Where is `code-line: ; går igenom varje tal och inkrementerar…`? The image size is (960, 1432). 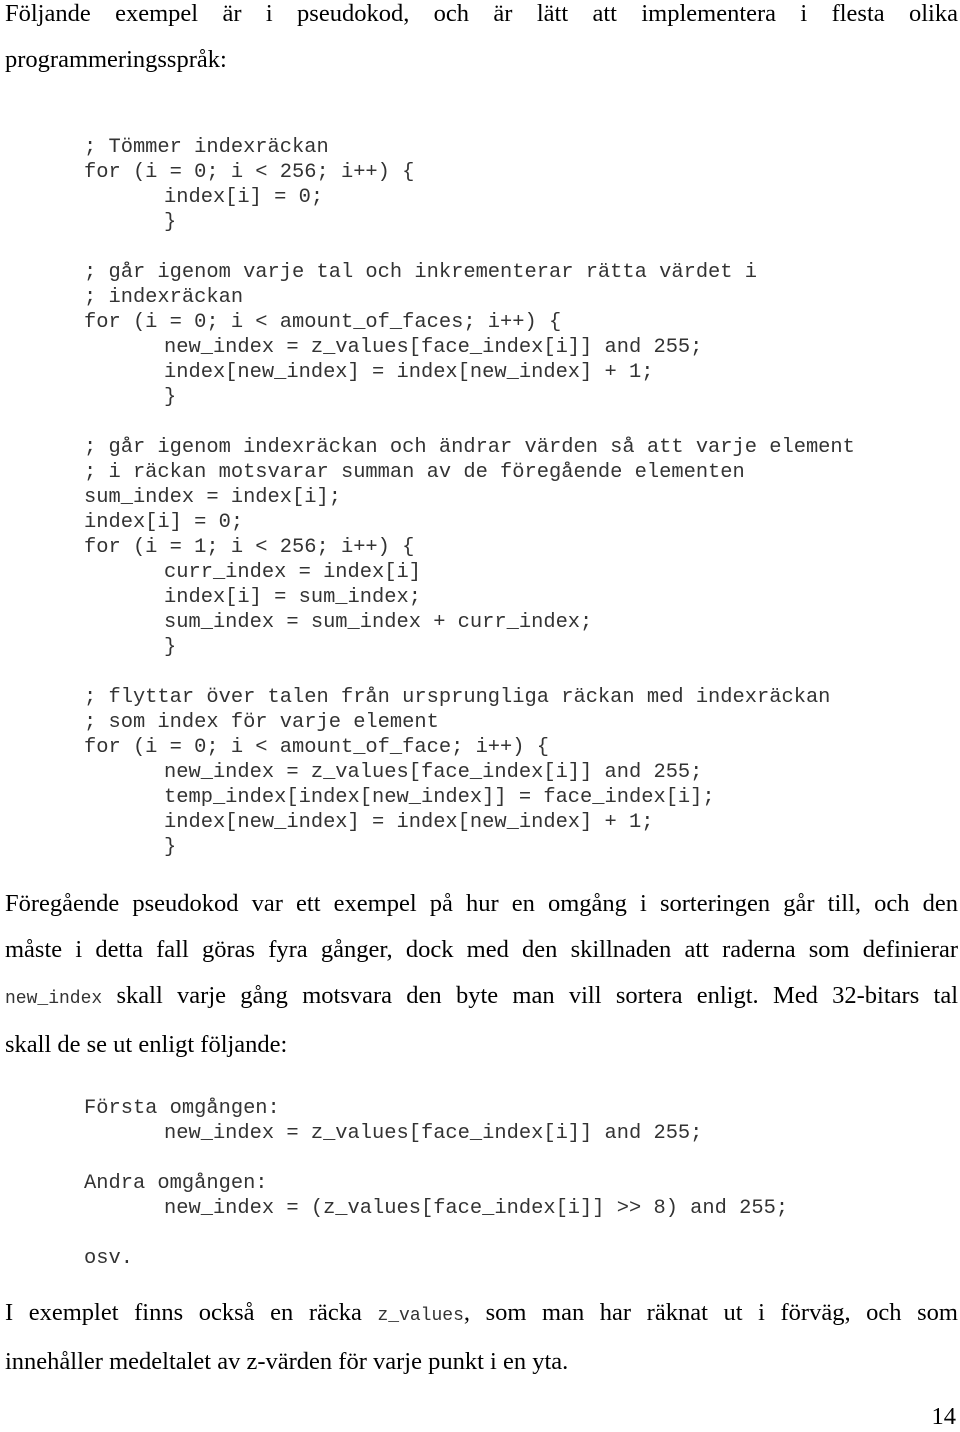 code-line: ; går igenom varje tal och inkrementerar… is located at coordinates (421, 272).